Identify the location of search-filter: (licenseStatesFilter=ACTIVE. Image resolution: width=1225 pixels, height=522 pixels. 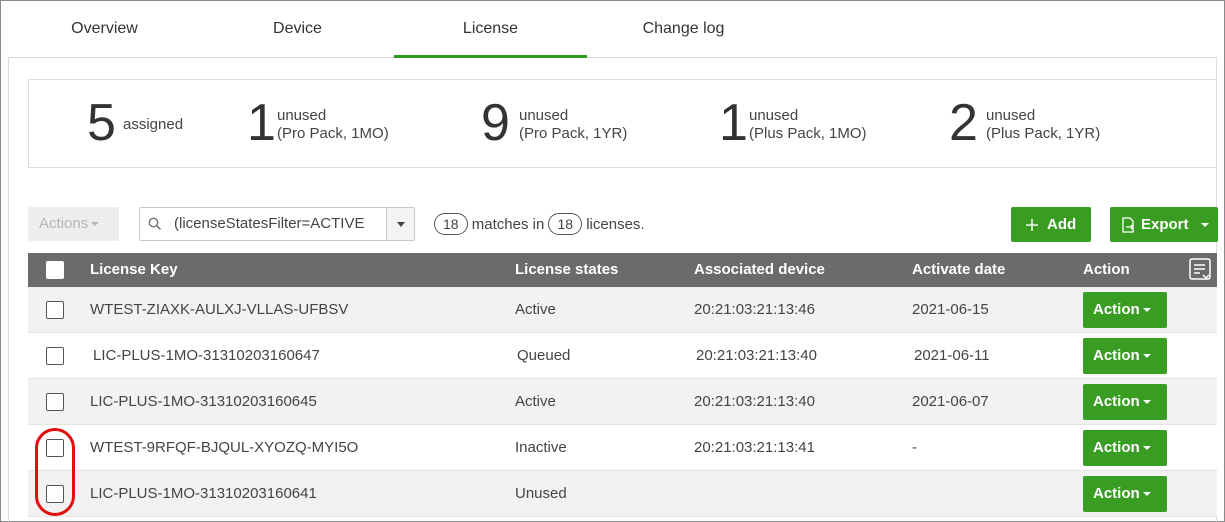
(277, 224).